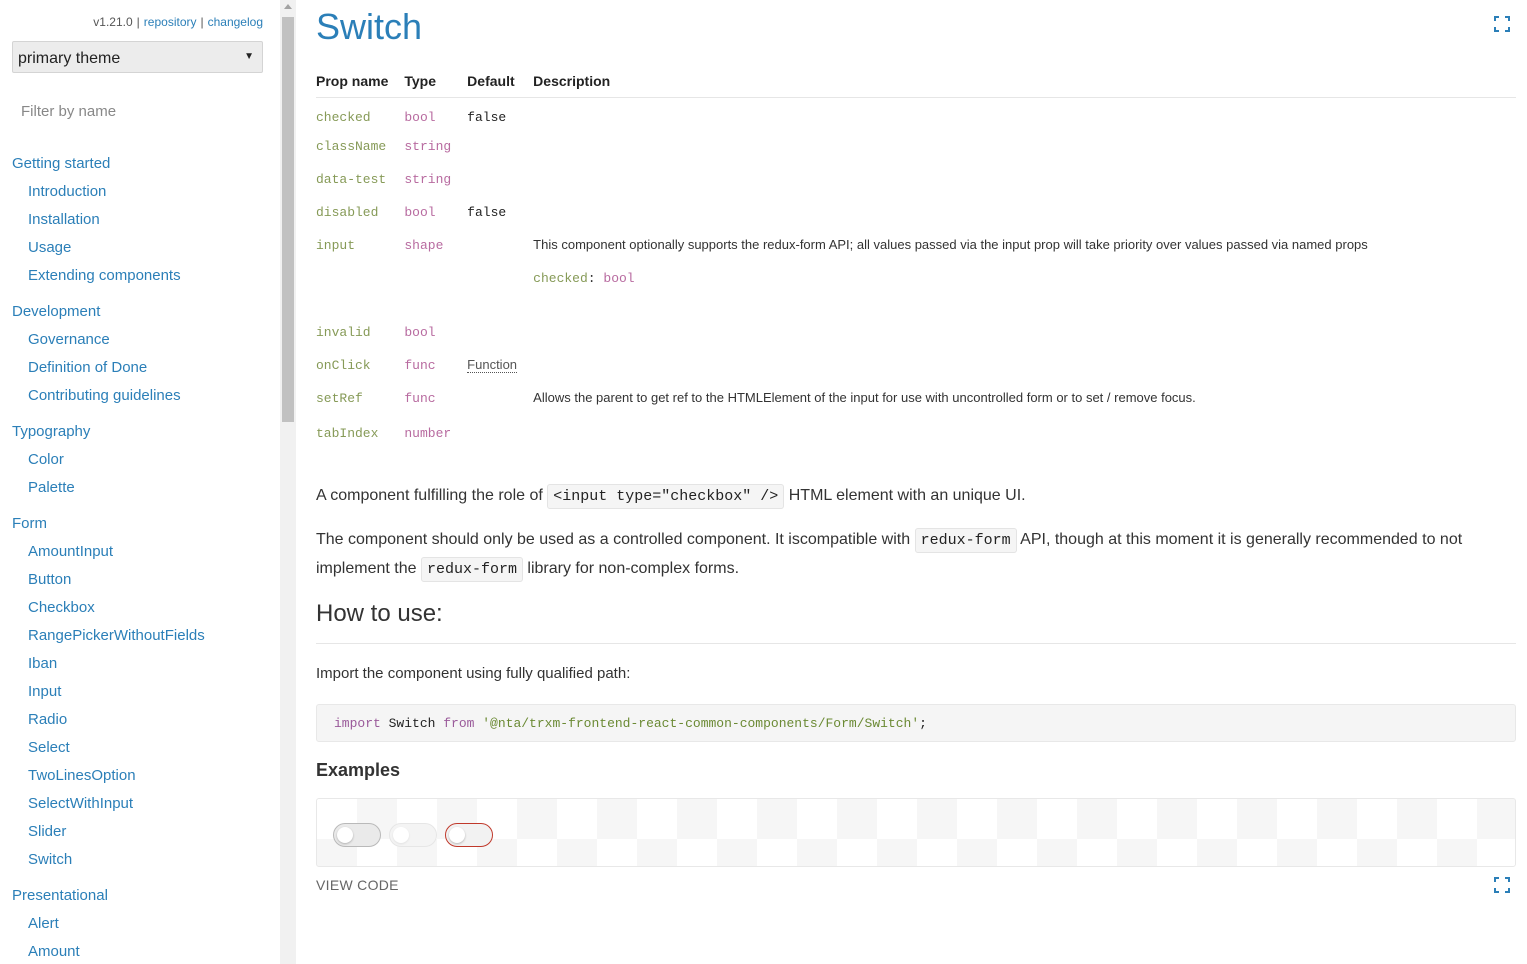 The image size is (1527, 964). I want to click on prop-type-cell: number, so click(435, 433).